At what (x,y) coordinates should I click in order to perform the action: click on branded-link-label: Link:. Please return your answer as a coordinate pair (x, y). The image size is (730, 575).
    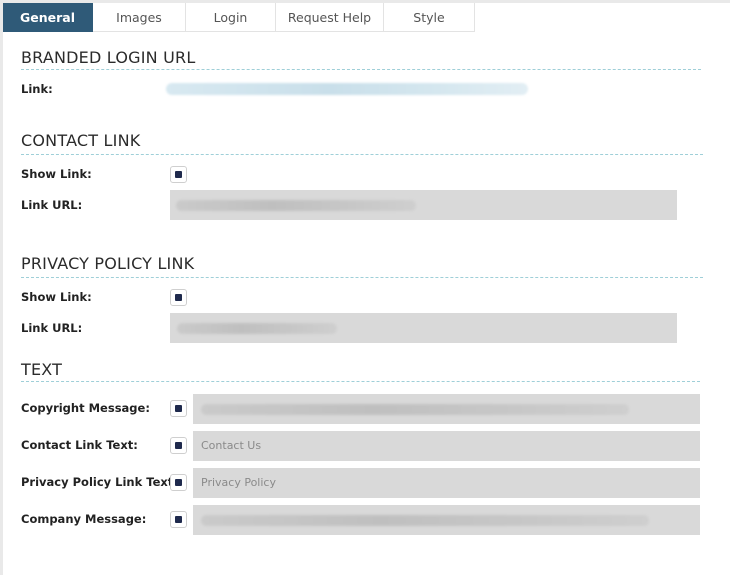
    Looking at the image, I should click on (37, 89).